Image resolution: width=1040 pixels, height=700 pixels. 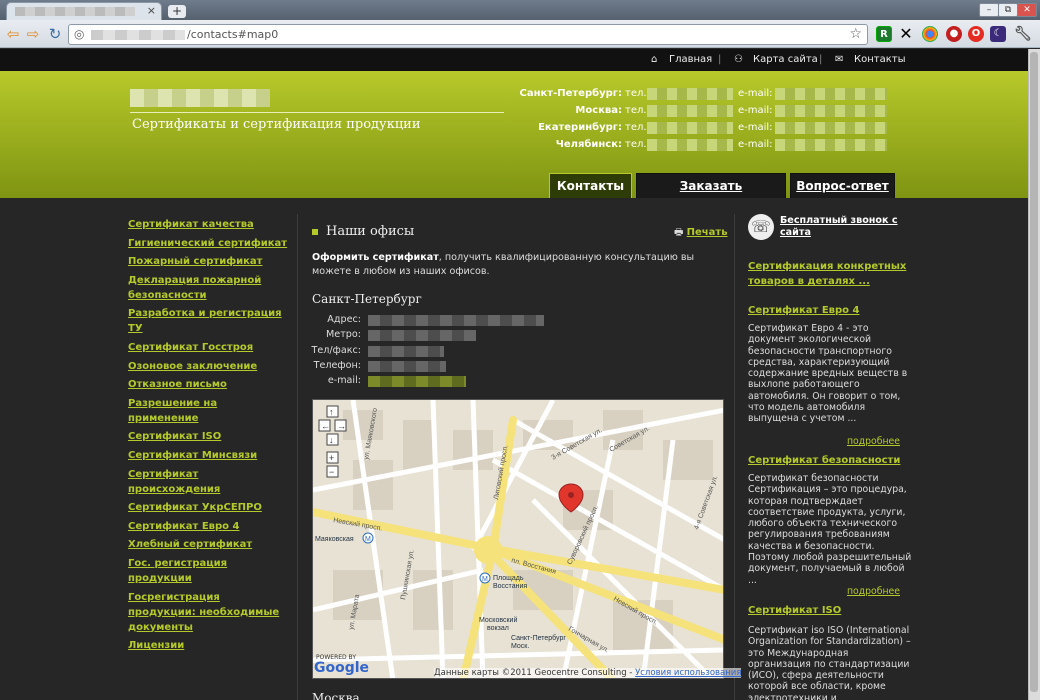 What do you see at coordinates (208, 224) in the screenshot?
I see `sidebar-item: Сертификат качества` at bounding box center [208, 224].